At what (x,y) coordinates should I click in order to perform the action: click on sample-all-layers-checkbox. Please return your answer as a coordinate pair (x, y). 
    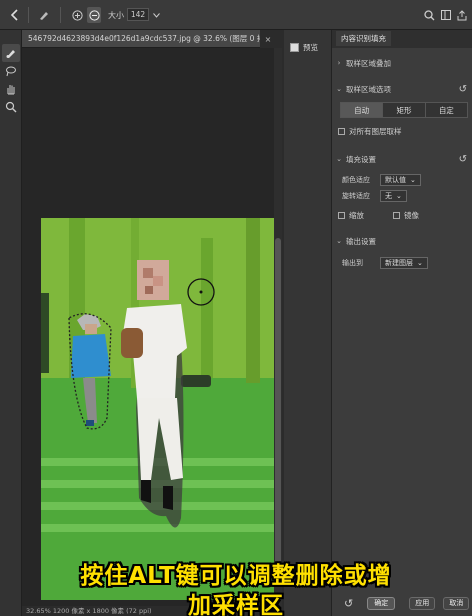
    Looking at the image, I should click on (341, 131).